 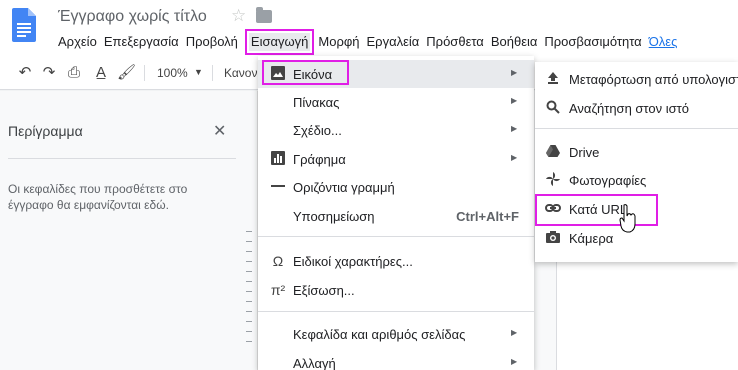 What do you see at coordinates (396, 102) in the screenshot?
I see `menu-item-table: Πίνακας ▶` at bounding box center [396, 102].